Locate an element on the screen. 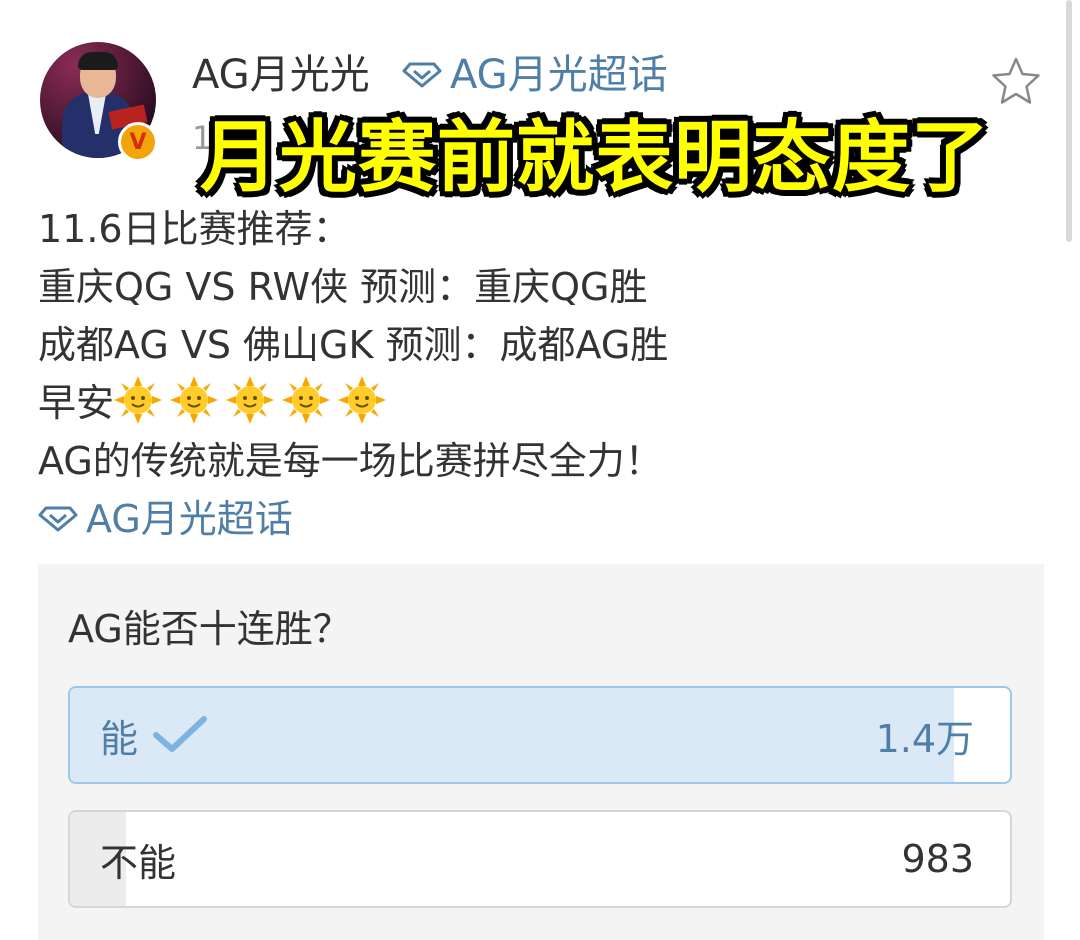 The height and width of the screenshot is (940, 1080). poll-option-no-count: 983 is located at coordinates (937, 859).